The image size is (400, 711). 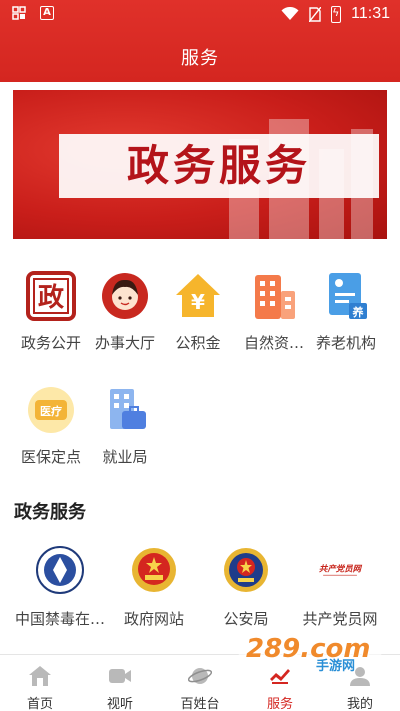 I want to click on police-emblem-icon, so click(x=246, y=570).